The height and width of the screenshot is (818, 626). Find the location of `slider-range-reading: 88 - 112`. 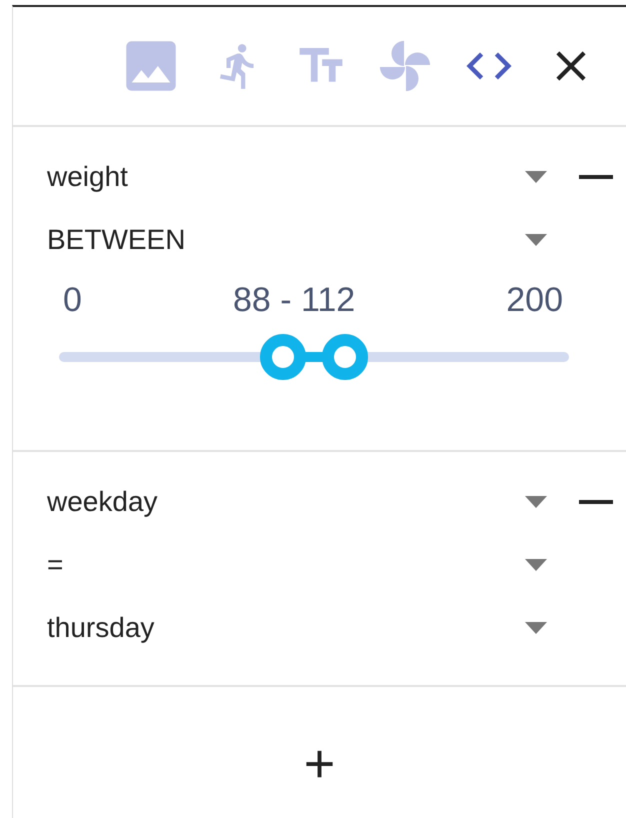

slider-range-reading: 88 - 112 is located at coordinates (294, 300).